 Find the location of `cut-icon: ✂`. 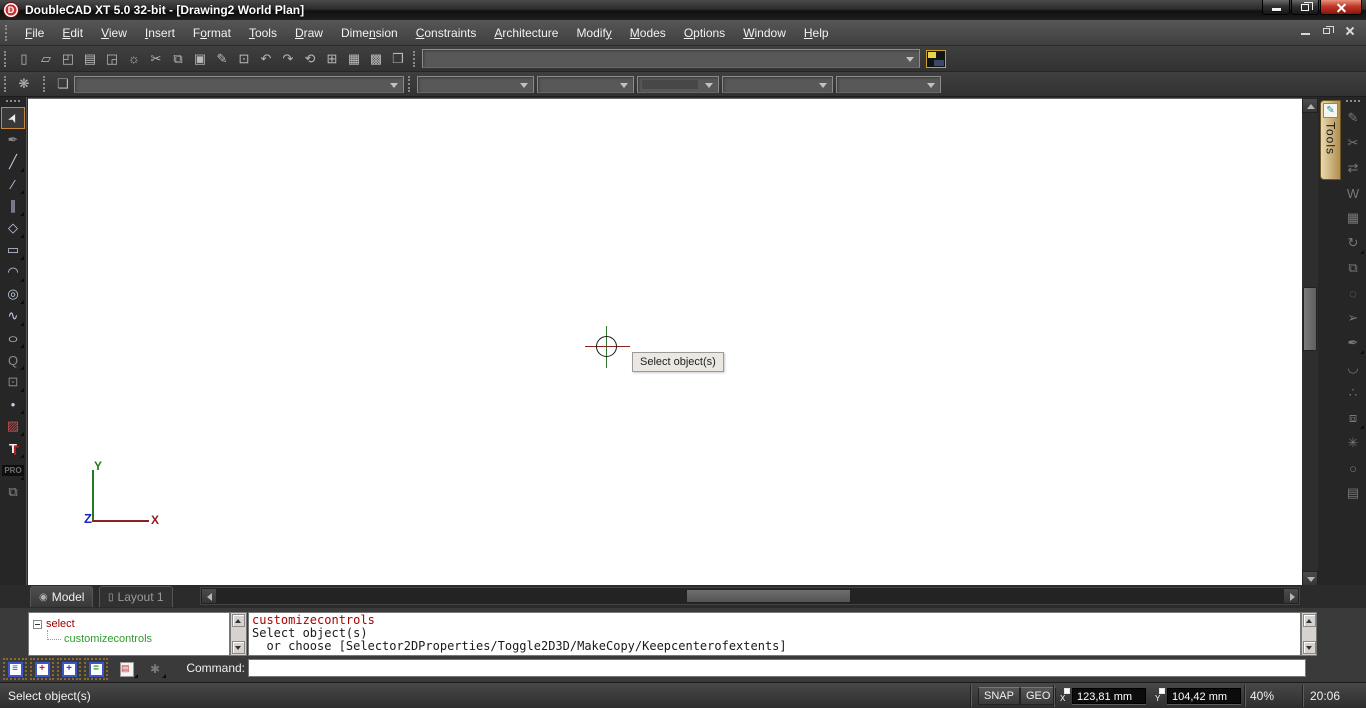

cut-icon: ✂ is located at coordinates (156, 59).